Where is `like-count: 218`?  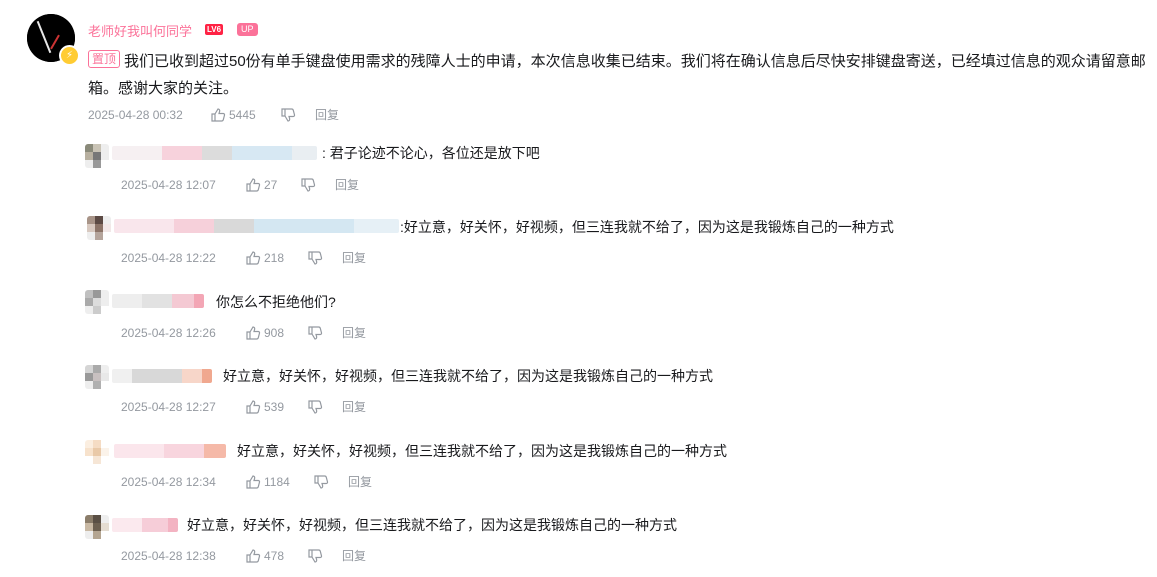 like-count: 218 is located at coordinates (274, 258).